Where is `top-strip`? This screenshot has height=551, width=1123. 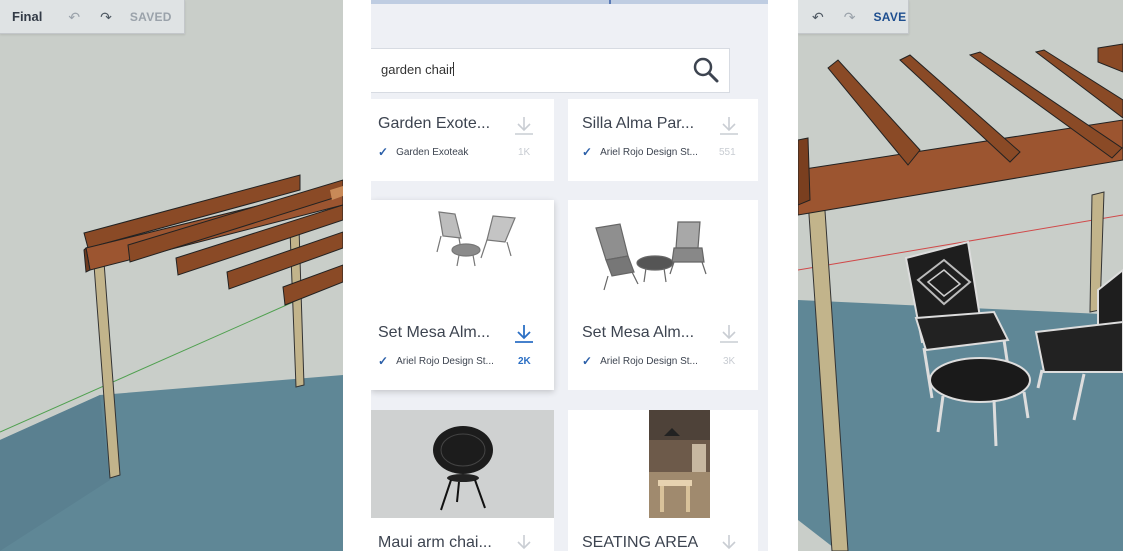 top-strip is located at coordinates (569, 2).